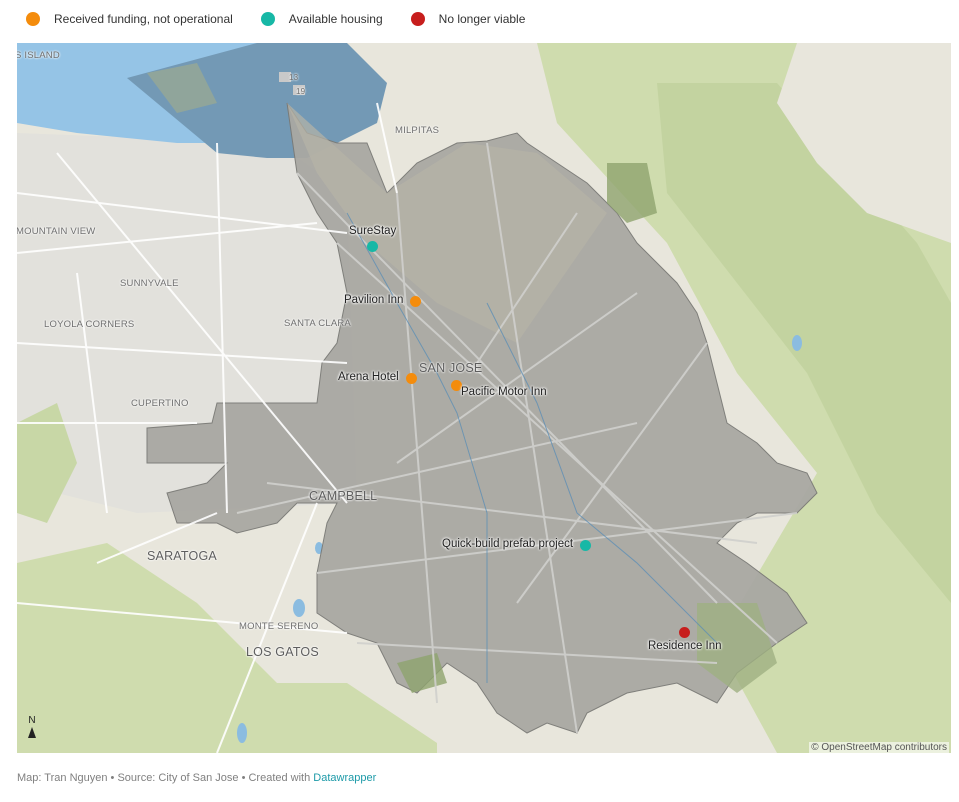 The width and height of the screenshot is (959, 802). What do you see at coordinates (301, 91) in the screenshot?
I see `route-19-label: 19` at bounding box center [301, 91].